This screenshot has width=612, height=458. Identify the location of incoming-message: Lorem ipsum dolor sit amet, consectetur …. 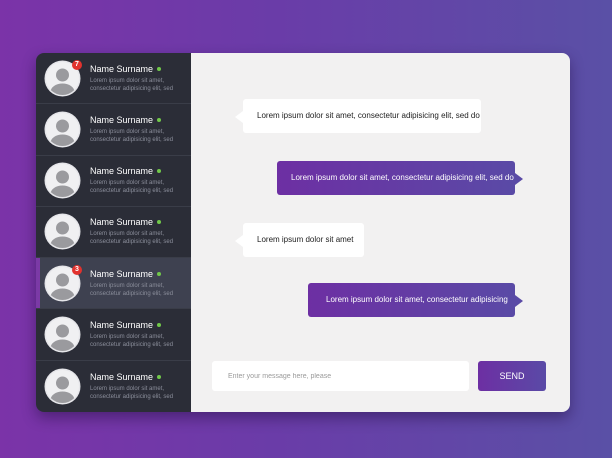
(358, 116).